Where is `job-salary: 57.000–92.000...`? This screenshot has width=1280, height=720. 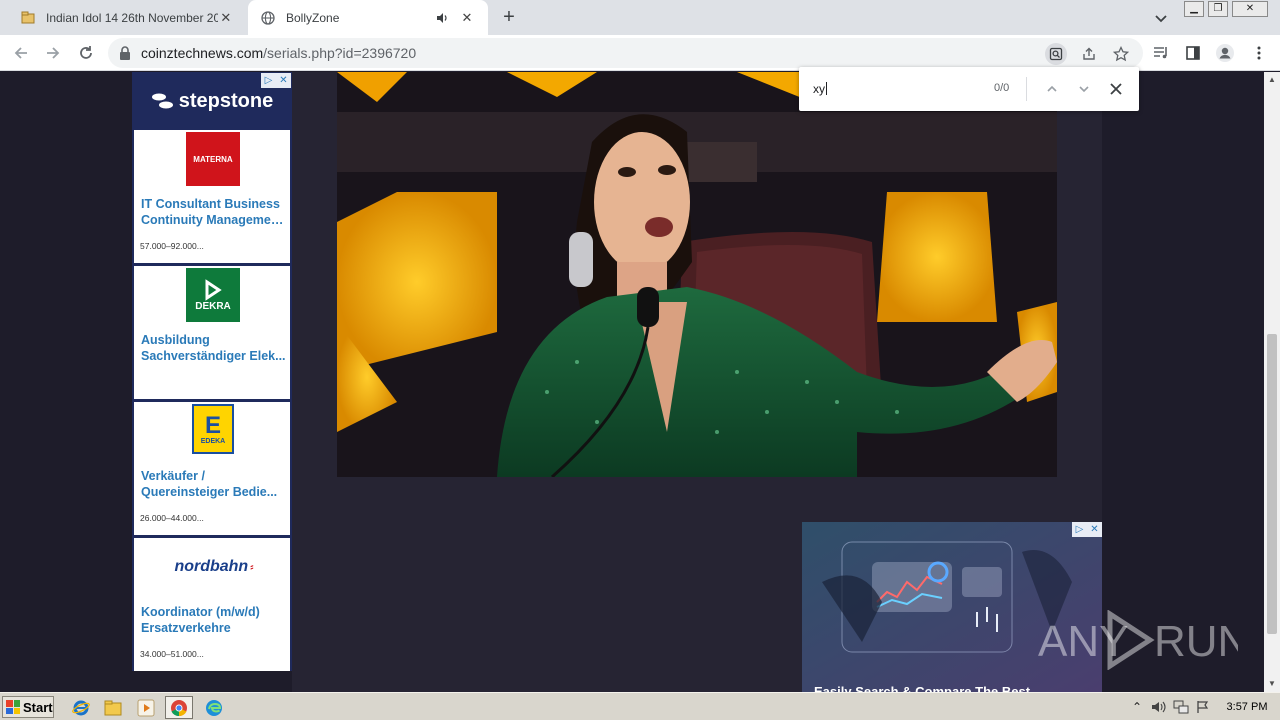
job-salary: 57.000–92.000... is located at coordinates (172, 246).